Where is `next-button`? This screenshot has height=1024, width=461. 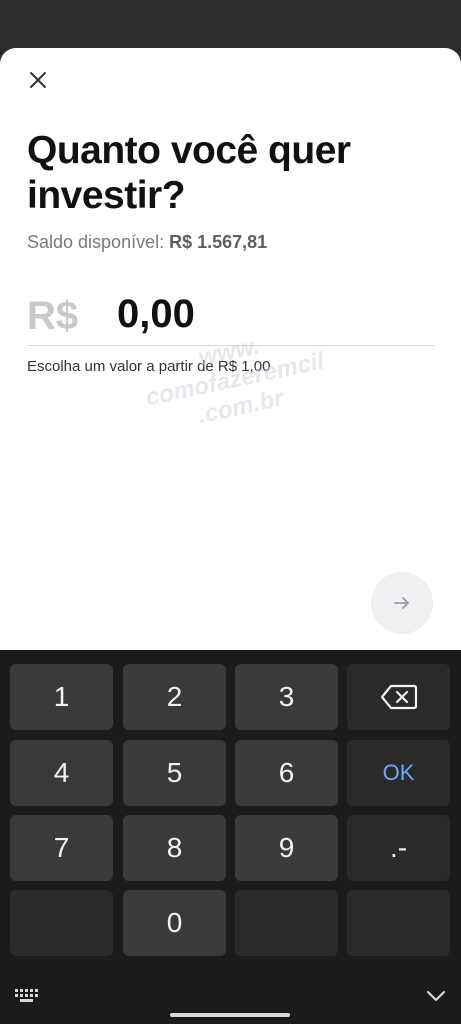 next-button is located at coordinates (402, 603).